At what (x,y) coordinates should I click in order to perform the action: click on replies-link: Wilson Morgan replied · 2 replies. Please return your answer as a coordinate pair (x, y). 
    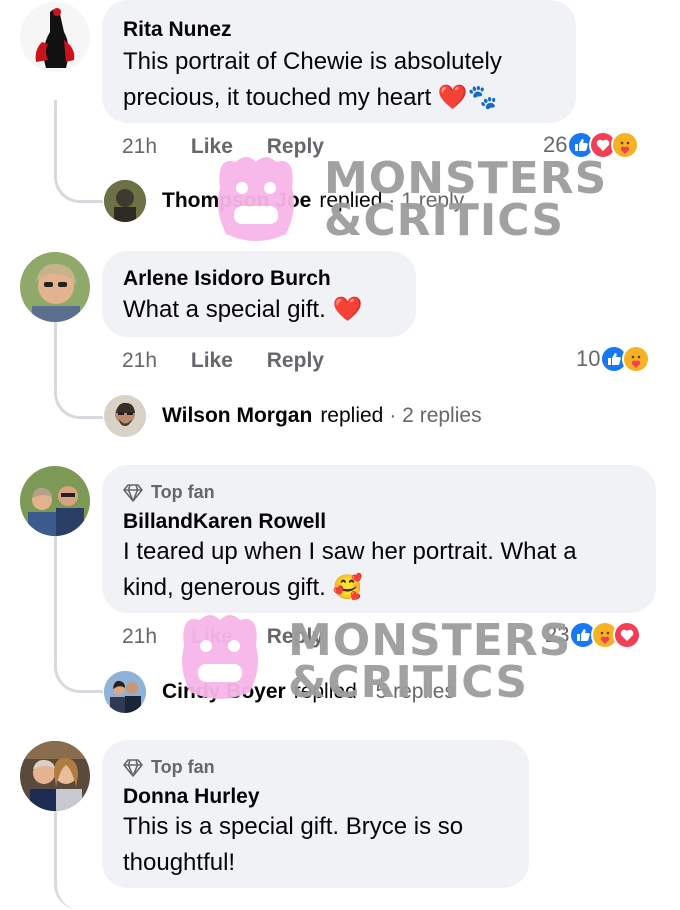
    Looking at the image, I should click on (293, 416).